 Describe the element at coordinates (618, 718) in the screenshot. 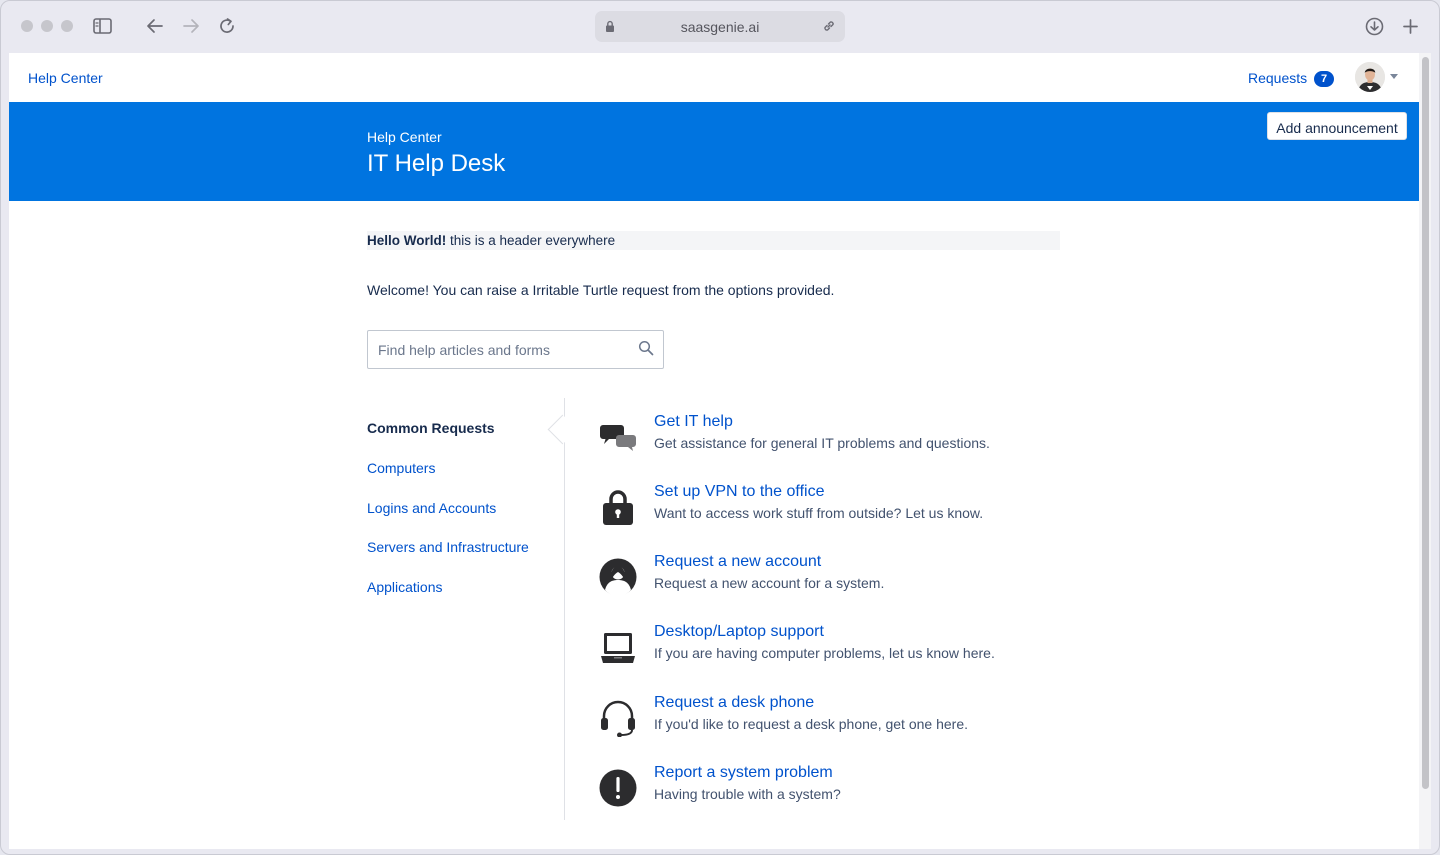

I see `headset-icon` at that location.